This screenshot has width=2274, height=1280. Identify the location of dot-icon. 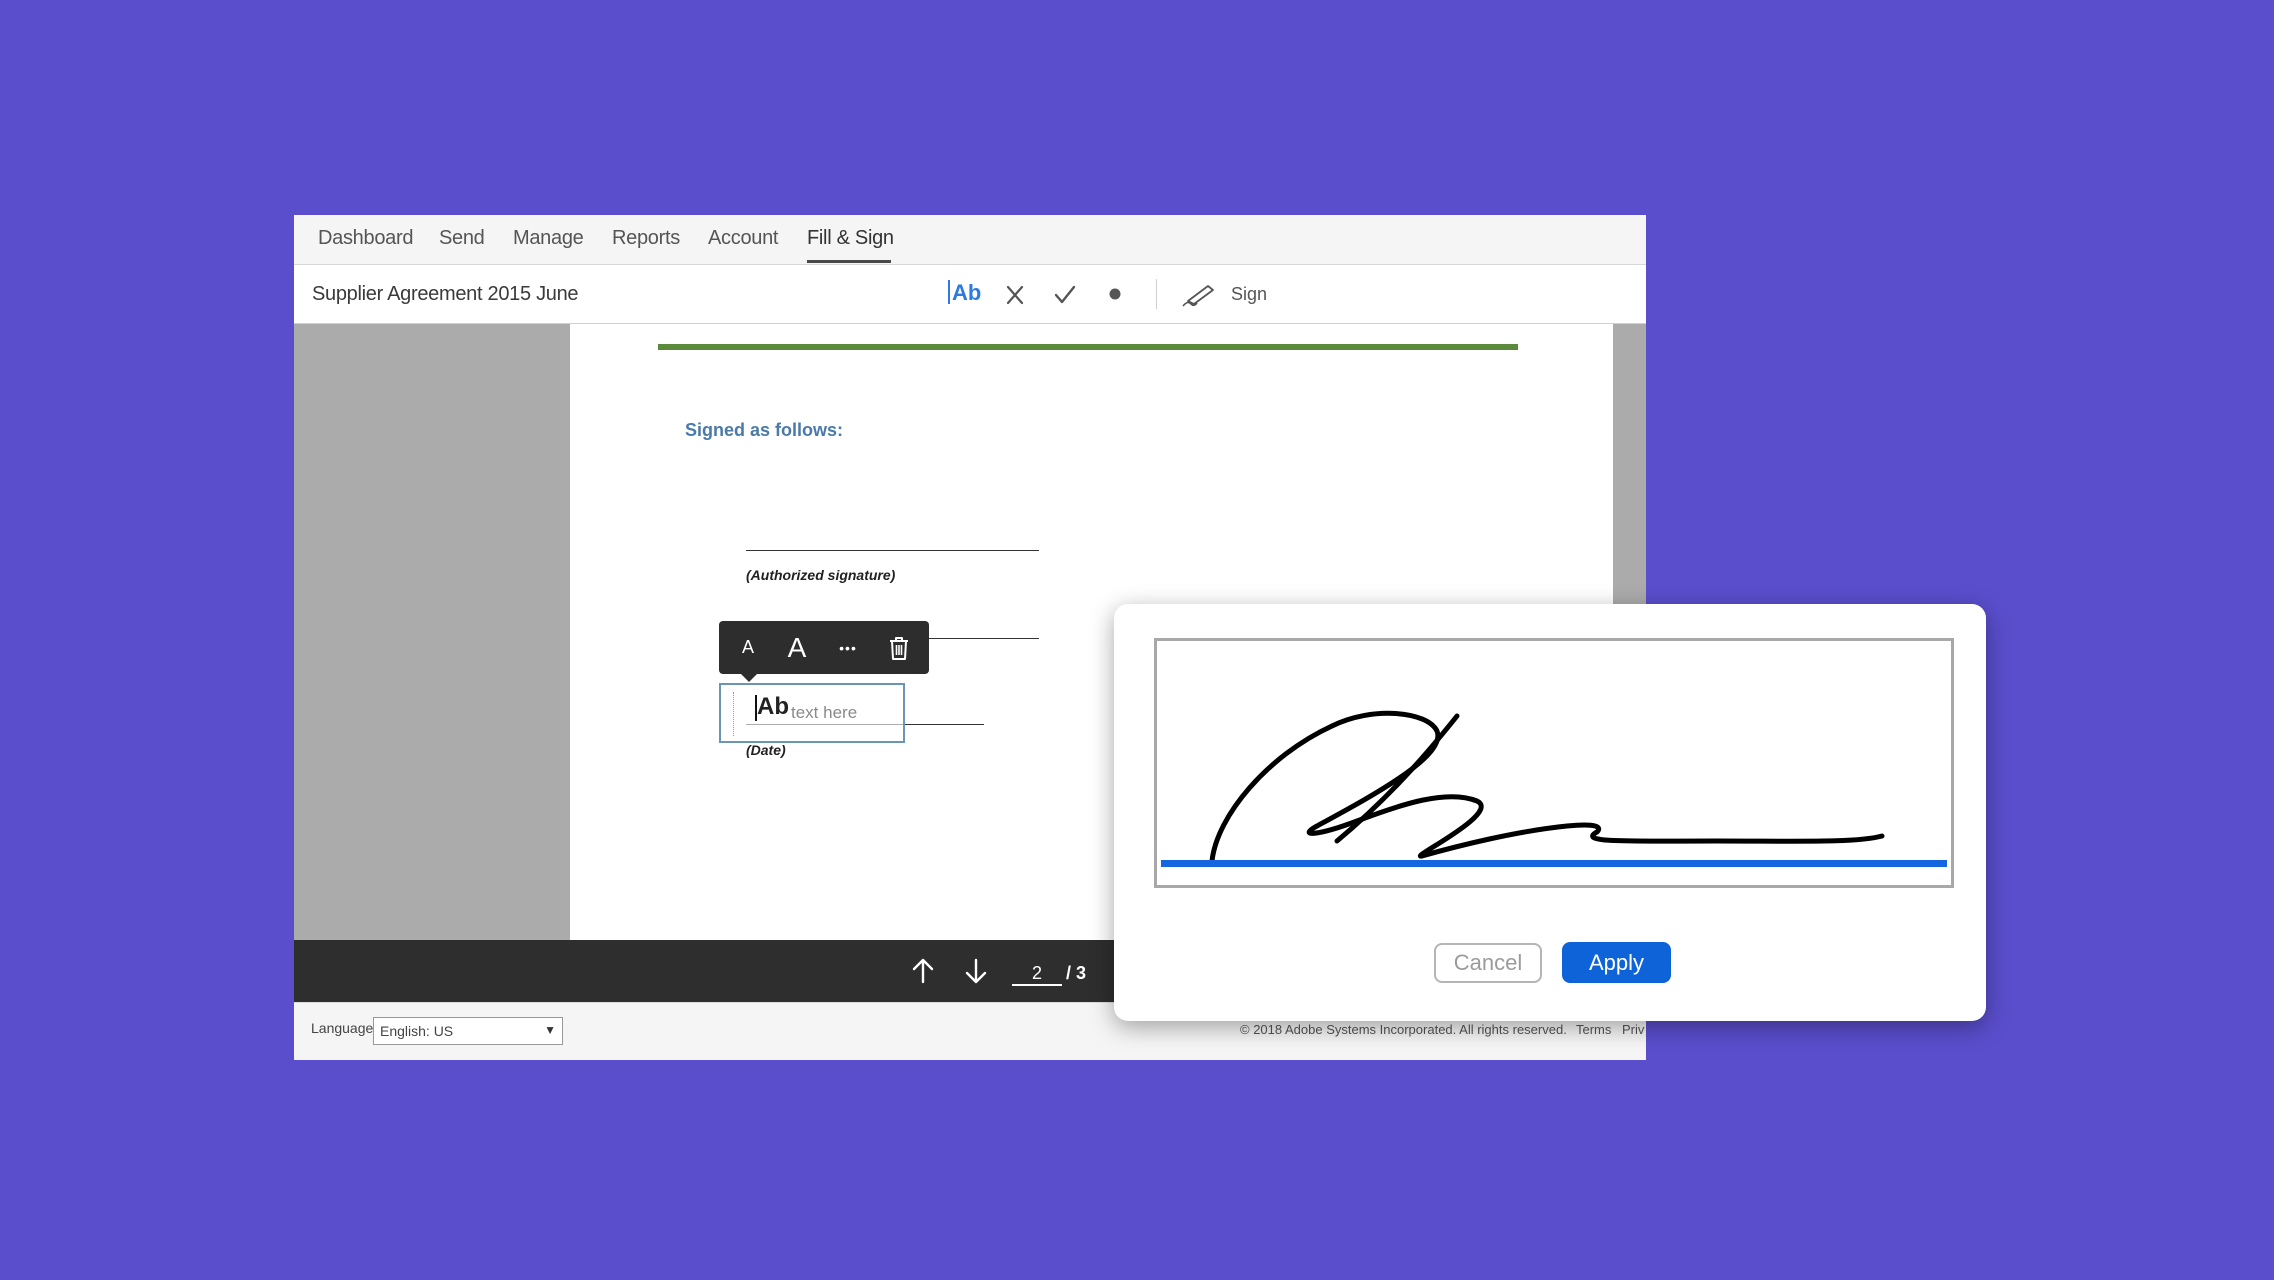
(1115, 294).